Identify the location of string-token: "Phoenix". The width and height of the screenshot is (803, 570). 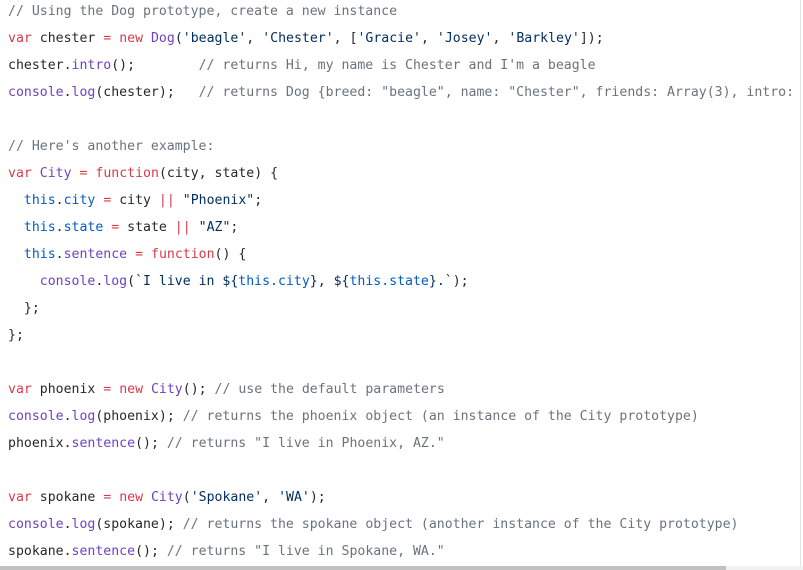
(218, 200).